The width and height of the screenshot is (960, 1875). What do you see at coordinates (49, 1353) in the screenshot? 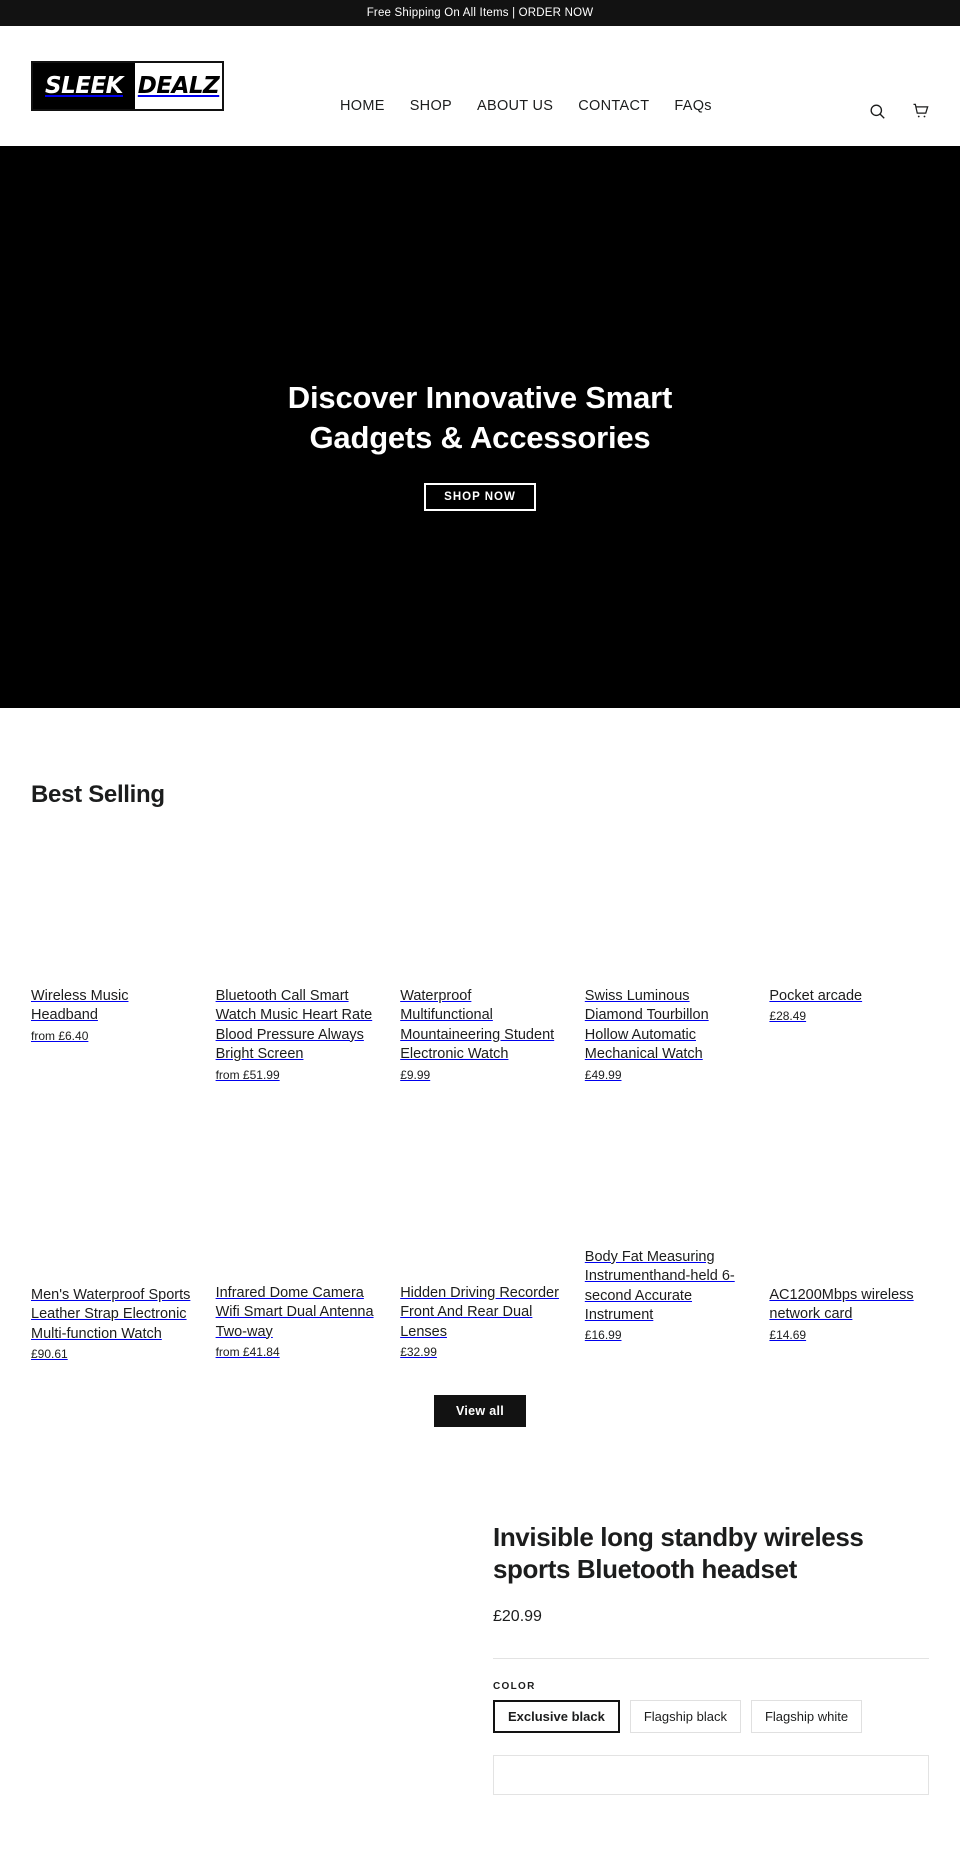
I see `product-price: £90.61` at bounding box center [49, 1353].